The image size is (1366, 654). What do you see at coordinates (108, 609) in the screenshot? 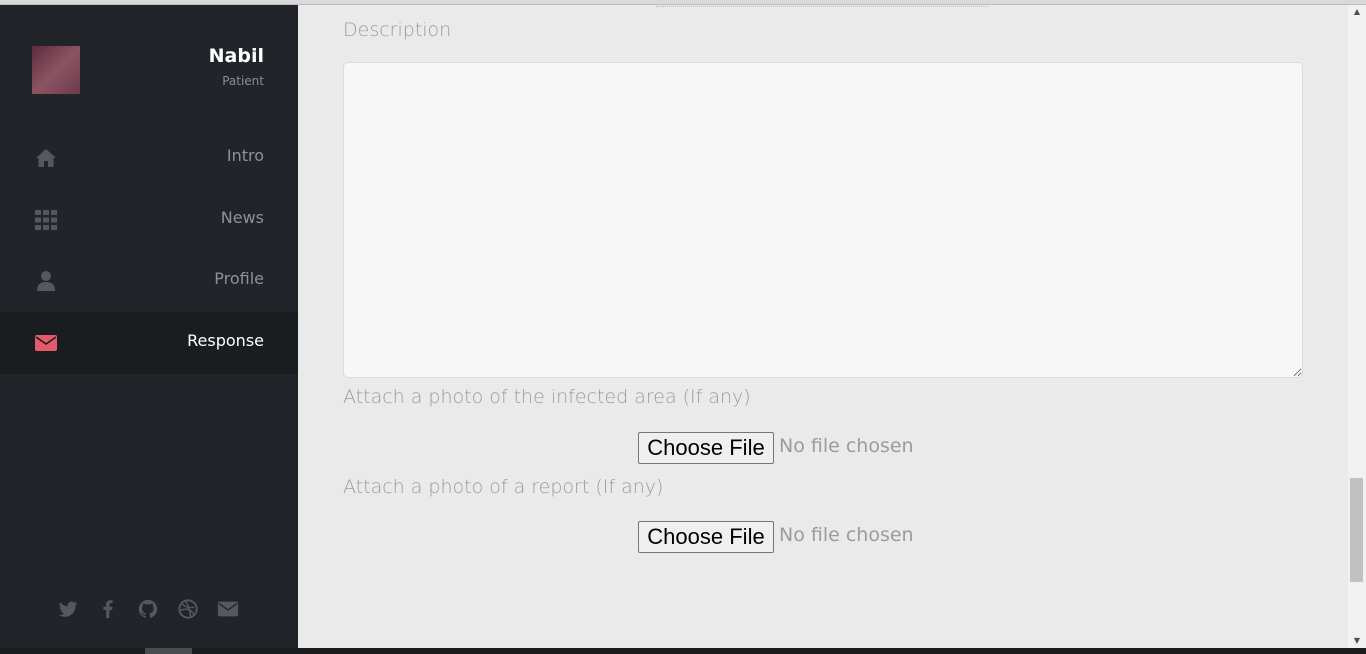
I see `facebook-icon` at bounding box center [108, 609].